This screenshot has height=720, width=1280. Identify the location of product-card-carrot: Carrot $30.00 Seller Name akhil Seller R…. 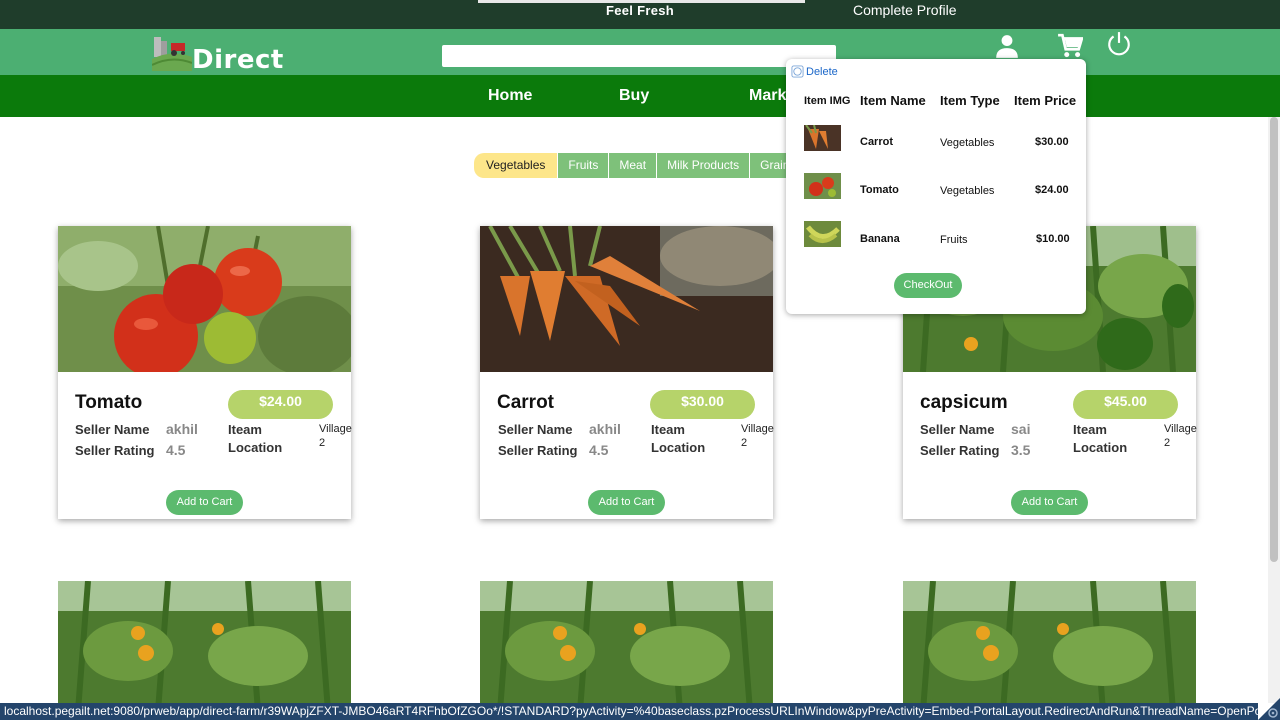
(627, 372).